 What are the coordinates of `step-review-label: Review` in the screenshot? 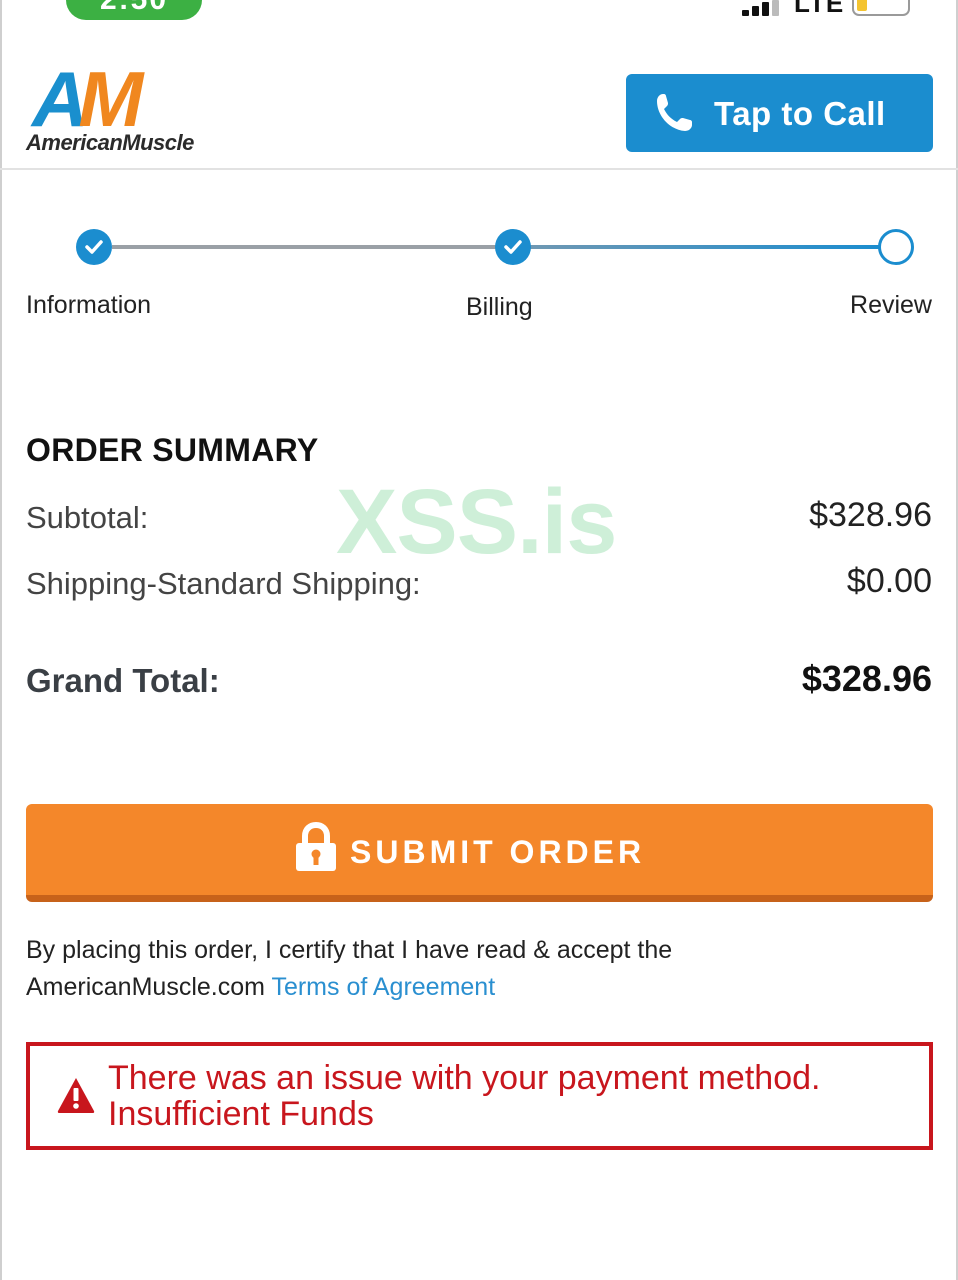 It's located at (891, 305).